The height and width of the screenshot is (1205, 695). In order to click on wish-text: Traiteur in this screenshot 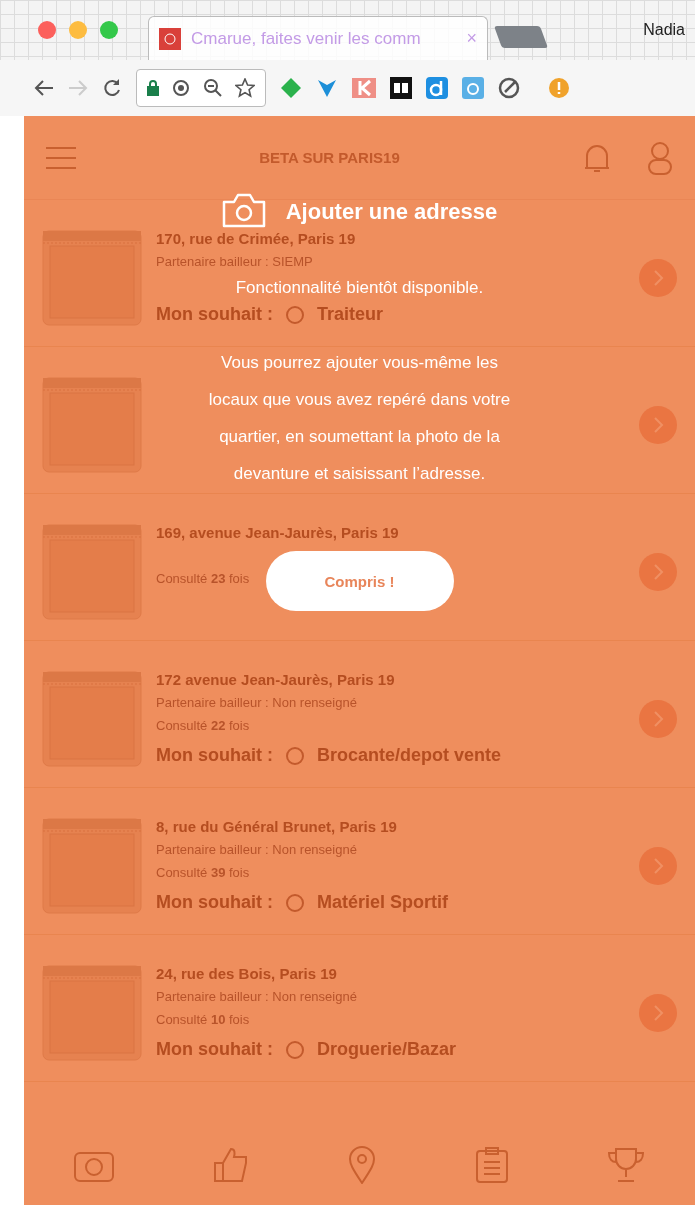, I will do `click(350, 314)`.